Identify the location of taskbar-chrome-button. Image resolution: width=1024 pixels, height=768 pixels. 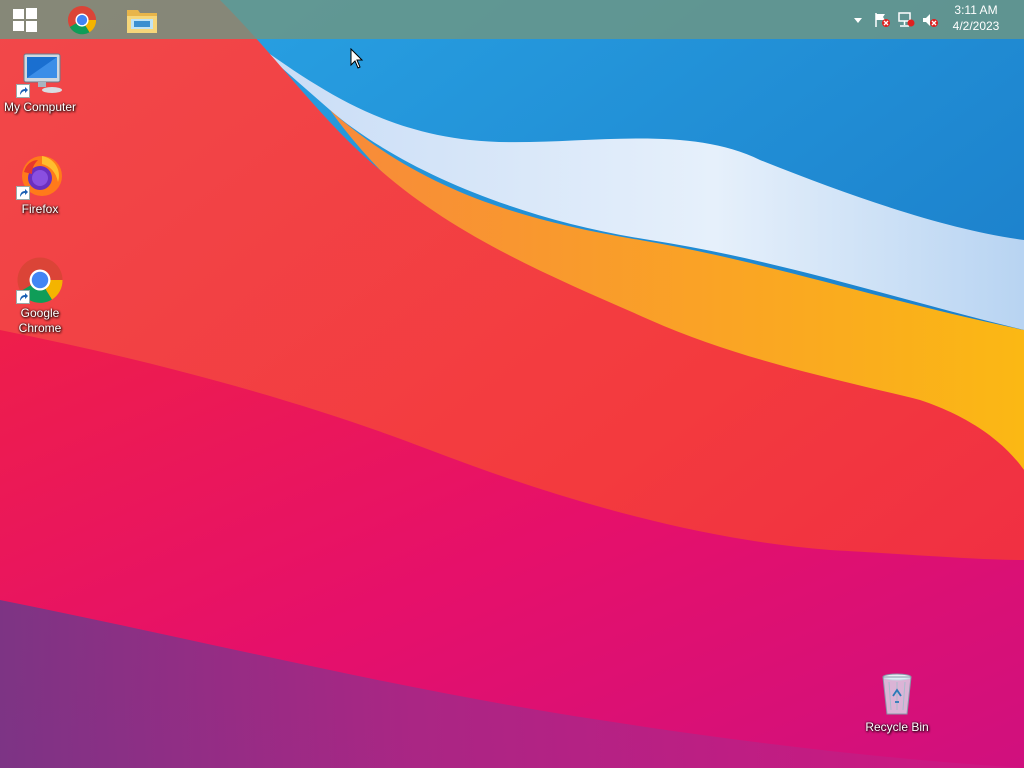
(82, 19).